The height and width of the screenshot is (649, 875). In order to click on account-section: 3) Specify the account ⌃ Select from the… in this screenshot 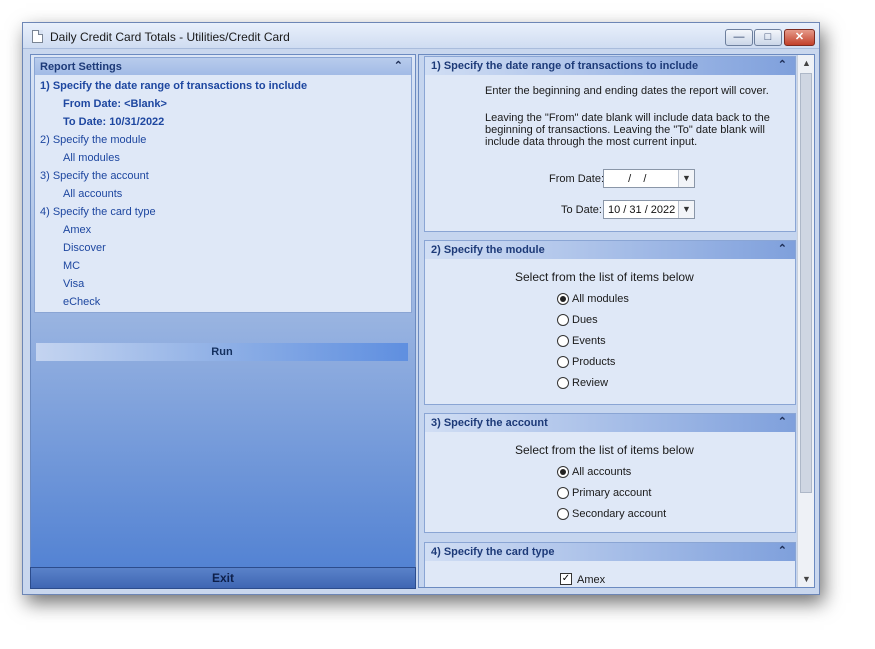, I will do `click(610, 473)`.